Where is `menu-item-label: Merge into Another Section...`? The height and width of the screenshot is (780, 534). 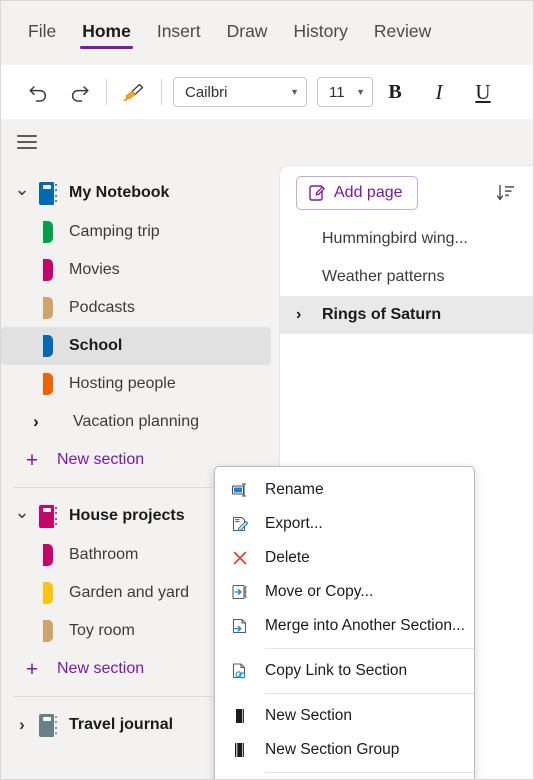 menu-item-label: Merge into Another Section... is located at coordinates (365, 625).